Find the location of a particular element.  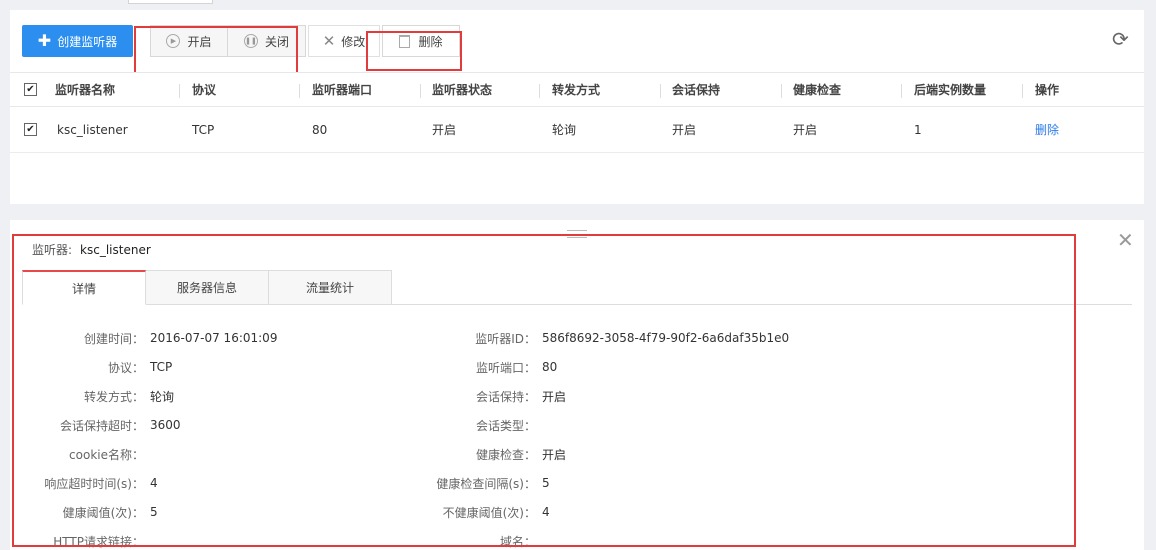

col-protocol: 协议 is located at coordinates (204, 90).